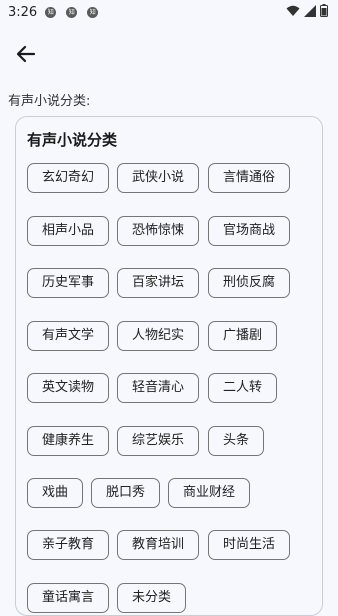 The height and width of the screenshot is (616, 338). I want to click on category-chip: 言情通俗, so click(249, 178).